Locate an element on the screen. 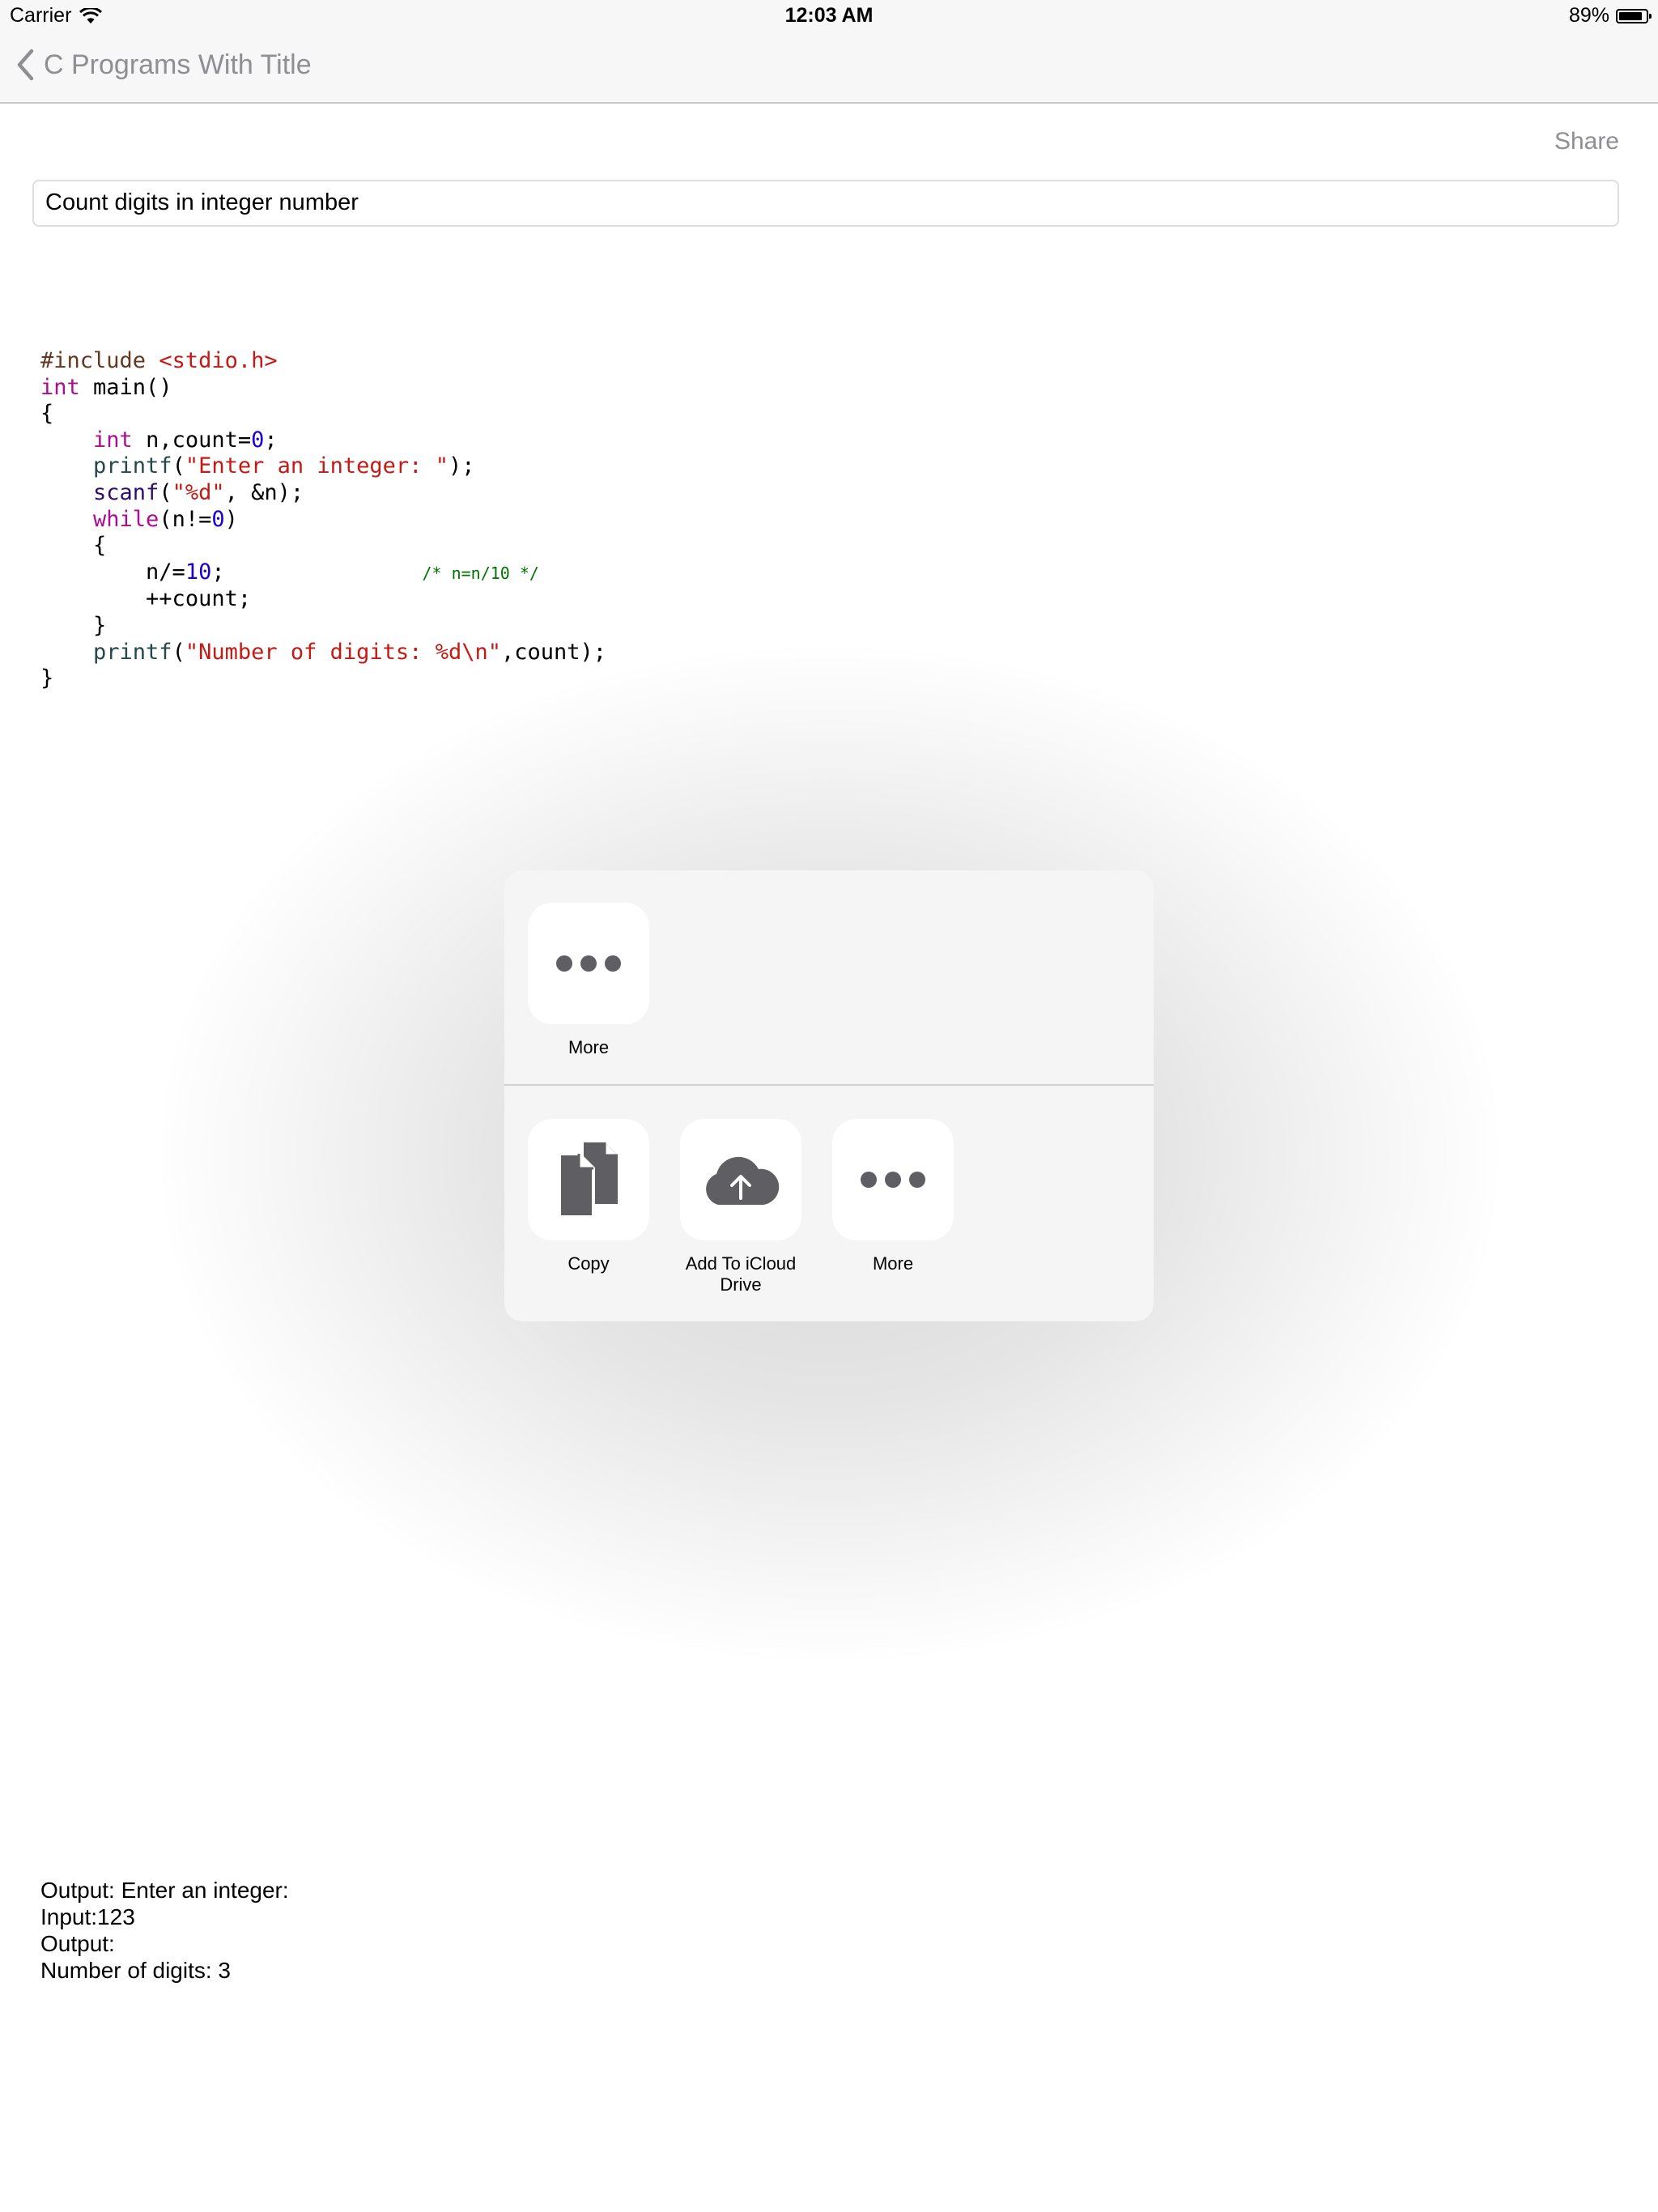 The image size is (1658, 2212). chevron-left-icon is located at coordinates (25, 65).